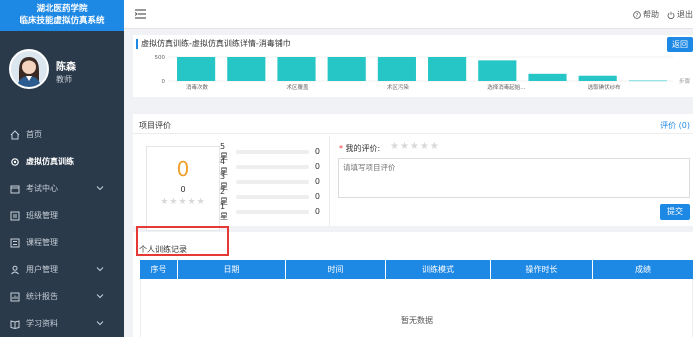  I want to click on star-row: 5星 0, so click(270, 151).